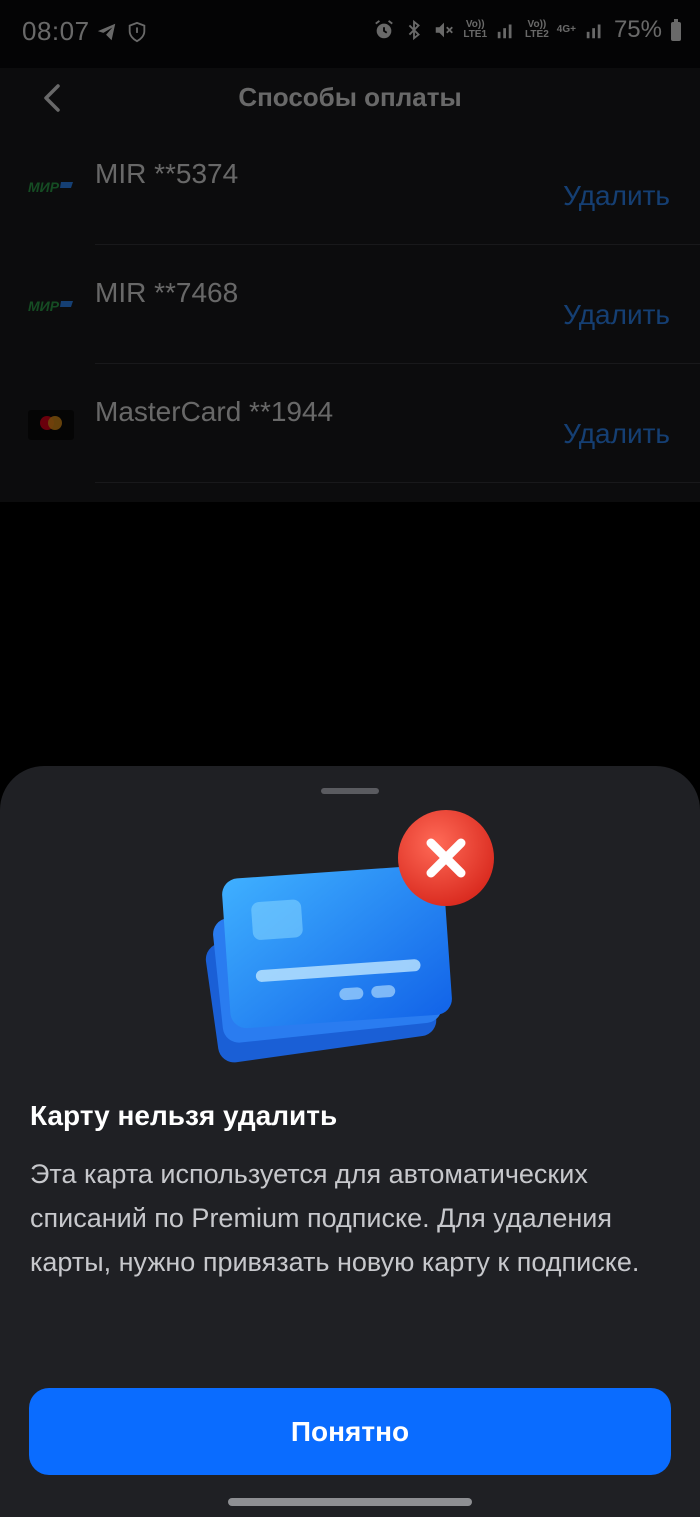 The image size is (700, 1517). I want to click on bluetooth-icon, so click(415, 30).